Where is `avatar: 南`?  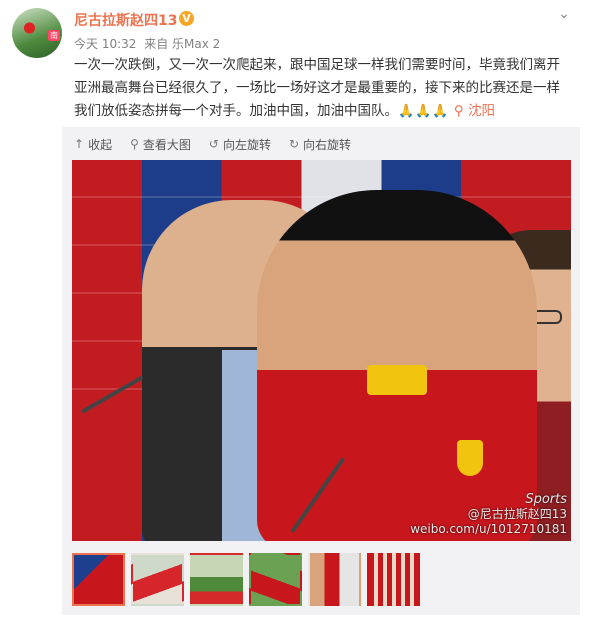
avatar: 南 is located at coordinates (37, 33).